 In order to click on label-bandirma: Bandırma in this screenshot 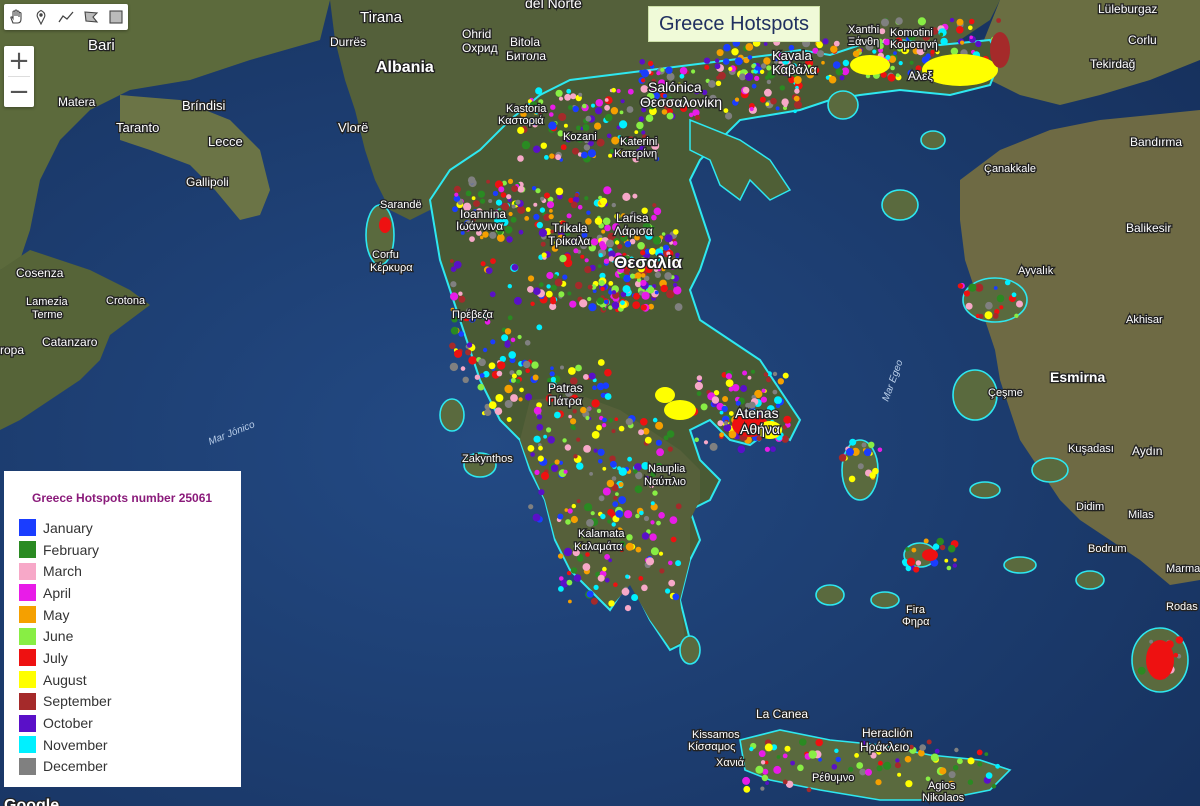, I will do `click(1156, 142)`.